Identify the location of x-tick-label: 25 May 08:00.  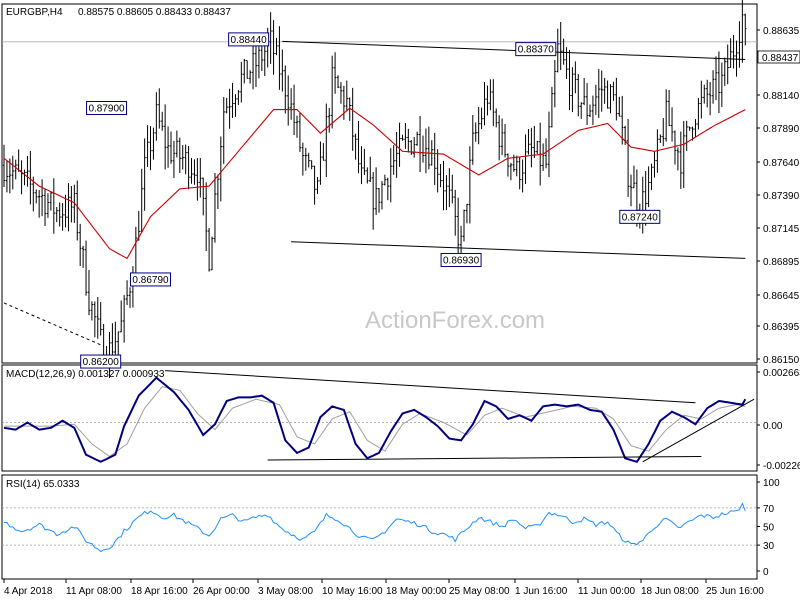
(479, 591).